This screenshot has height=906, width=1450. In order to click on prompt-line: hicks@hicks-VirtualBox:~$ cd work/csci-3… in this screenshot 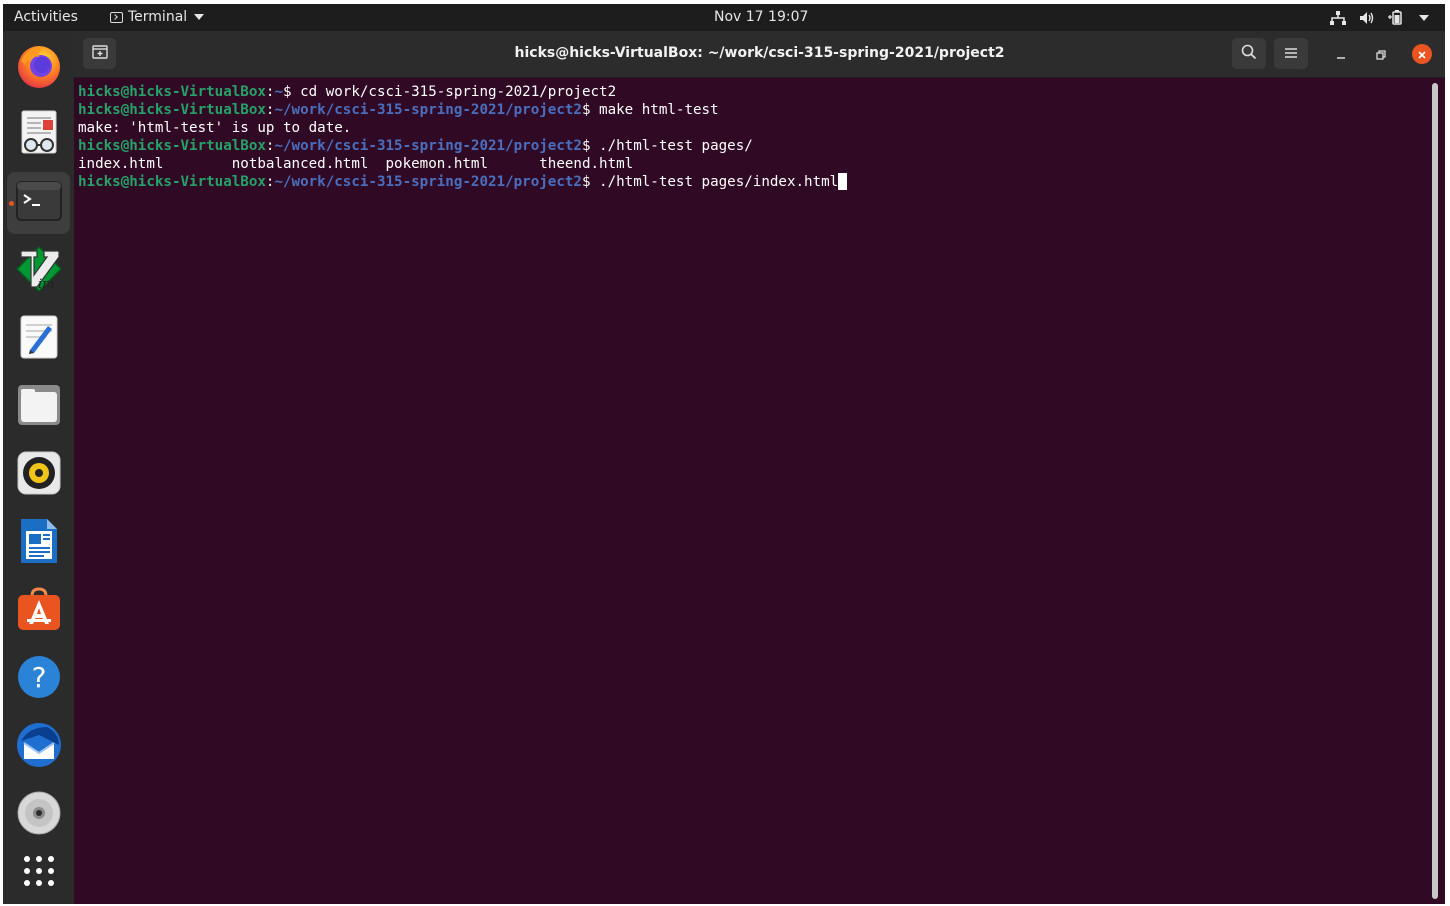, I will do `click(753, 92)`.